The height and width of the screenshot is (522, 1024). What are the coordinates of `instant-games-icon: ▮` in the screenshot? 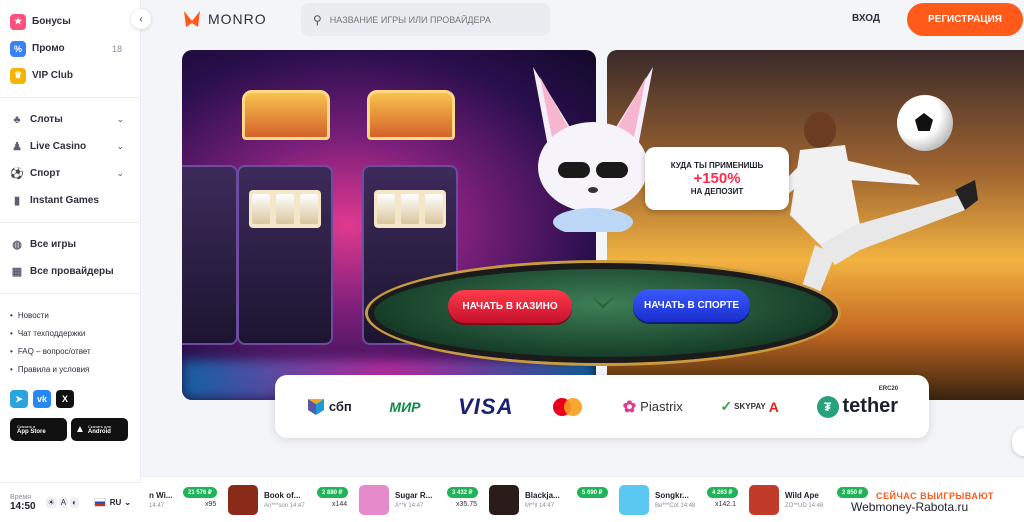 It's located at (17, 201).